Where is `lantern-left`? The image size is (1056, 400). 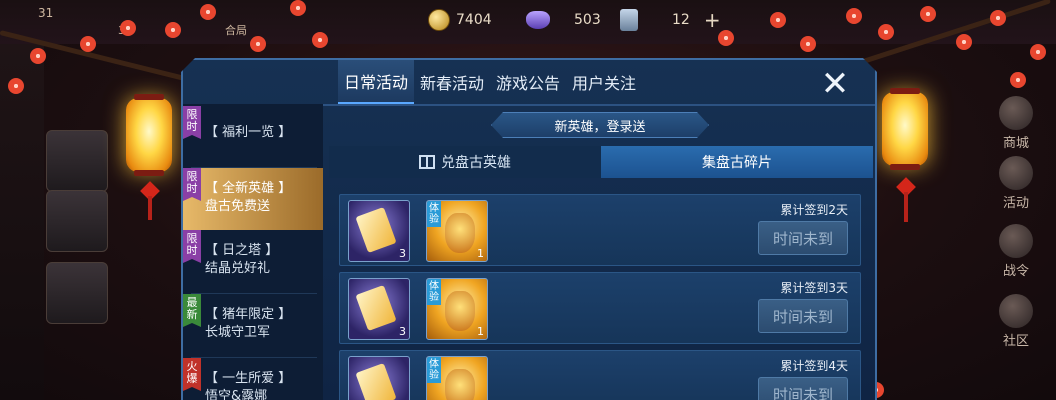 lantern-left is located at coordinates (149, 135).